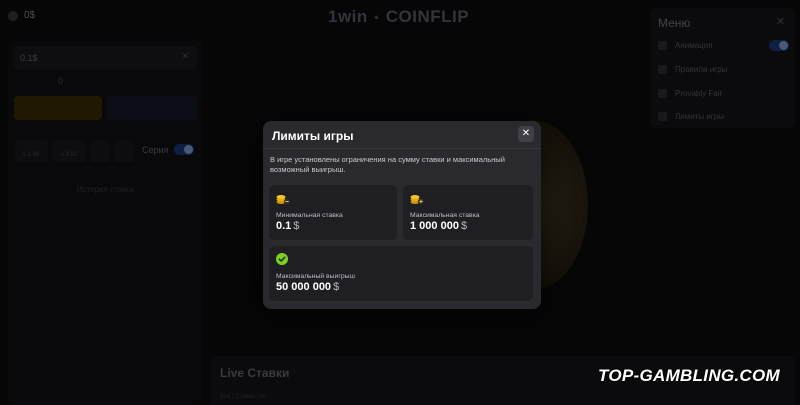 The height and width of the screenshot is (405, 800). Describe the element at coordinates (315, 276) in the screenshot. I see `max-win-label: Максимальный выигрыш` at that location.